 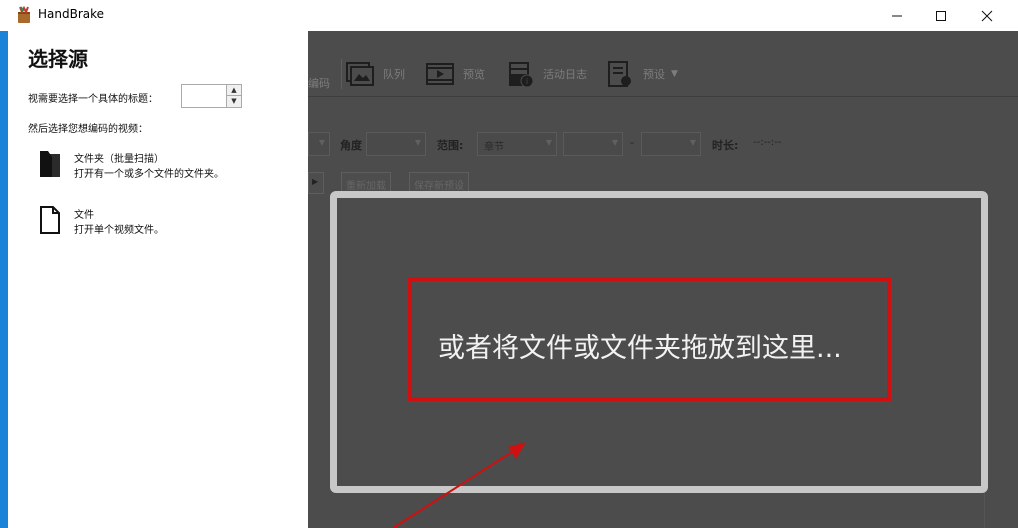 I want to click on window-left-edge, so click(x=4, y=279).